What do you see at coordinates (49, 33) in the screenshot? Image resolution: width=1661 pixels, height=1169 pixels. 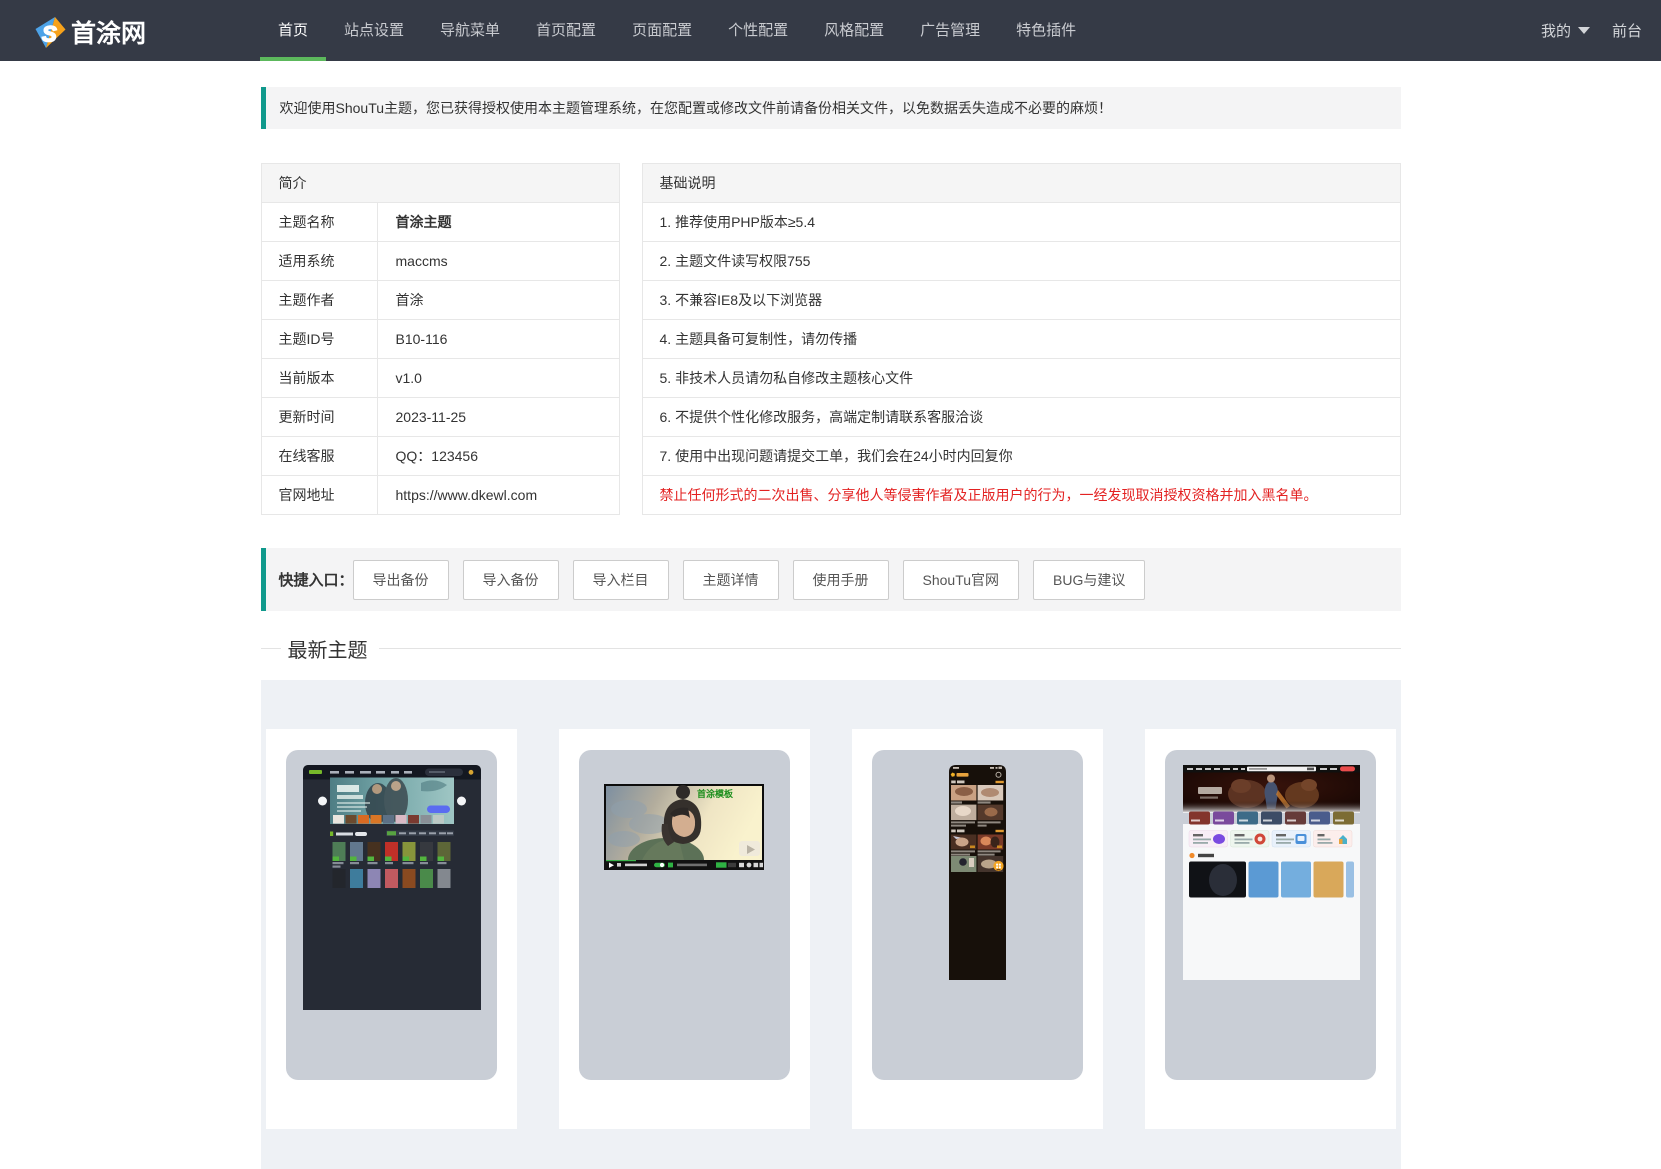 I see `svg-text: S` at bounding box center [49, 33].